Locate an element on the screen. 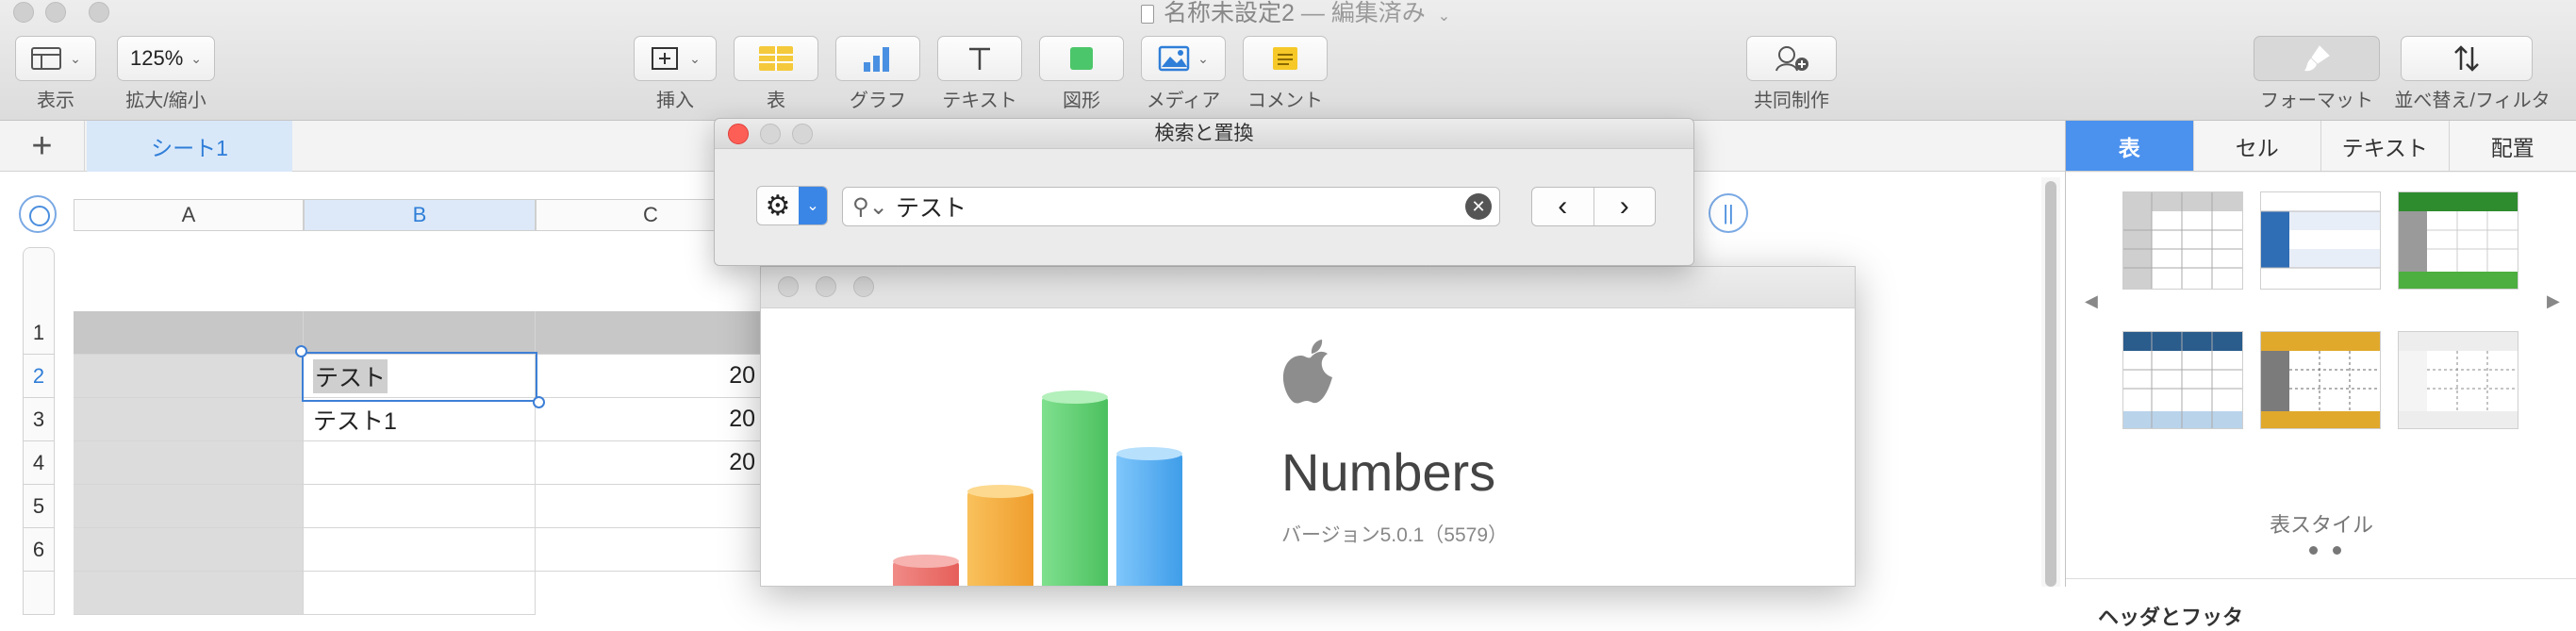 The image size is (2576, 631). gear-icon: ⚙ is located at coordinates (778, 206).